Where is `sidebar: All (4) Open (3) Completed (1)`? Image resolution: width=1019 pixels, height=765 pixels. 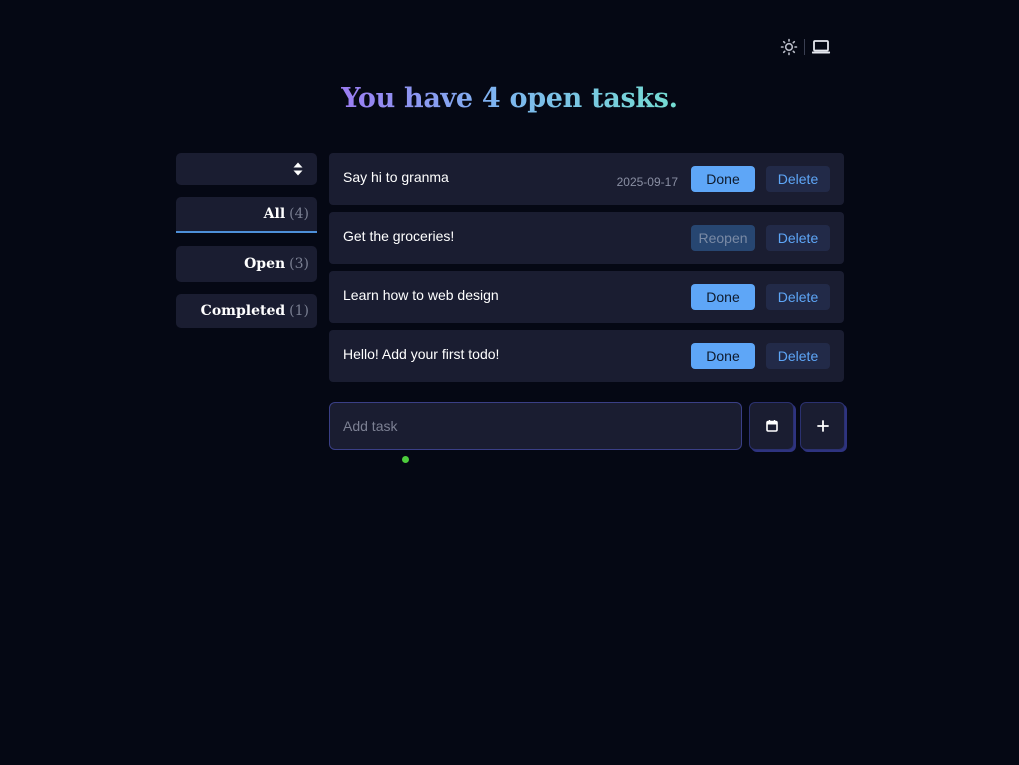 sidebar: All (4) Open (3) Completed (1) is located at coordinates (246, 240).